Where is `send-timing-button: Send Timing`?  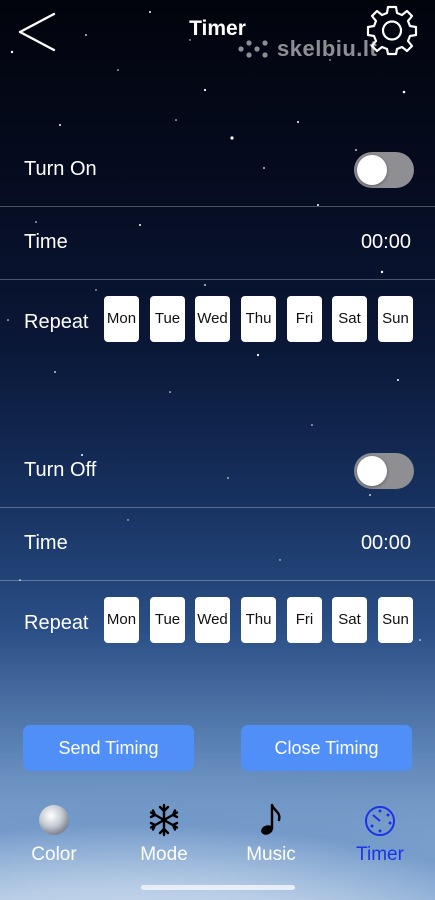
send-timing-button: Send Timing is located at coordinates (108, 748).